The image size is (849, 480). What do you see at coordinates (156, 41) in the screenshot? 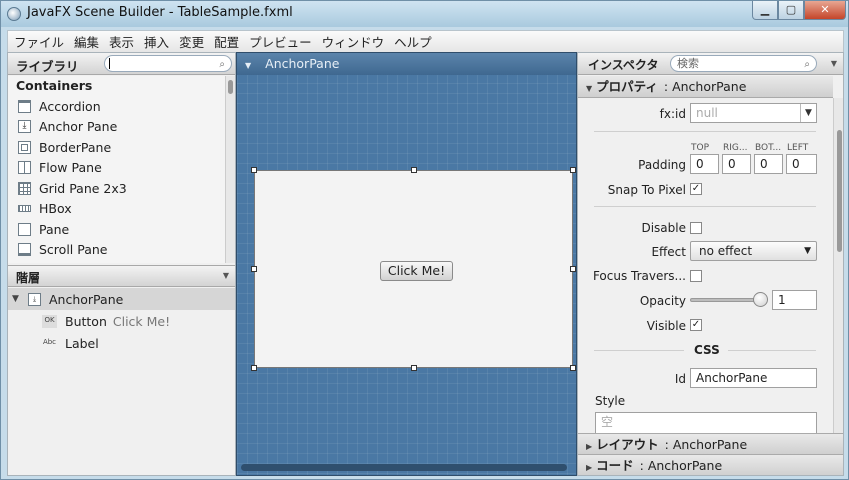
I see `menu-insert: 挿入` at bounding box center [156, 41].